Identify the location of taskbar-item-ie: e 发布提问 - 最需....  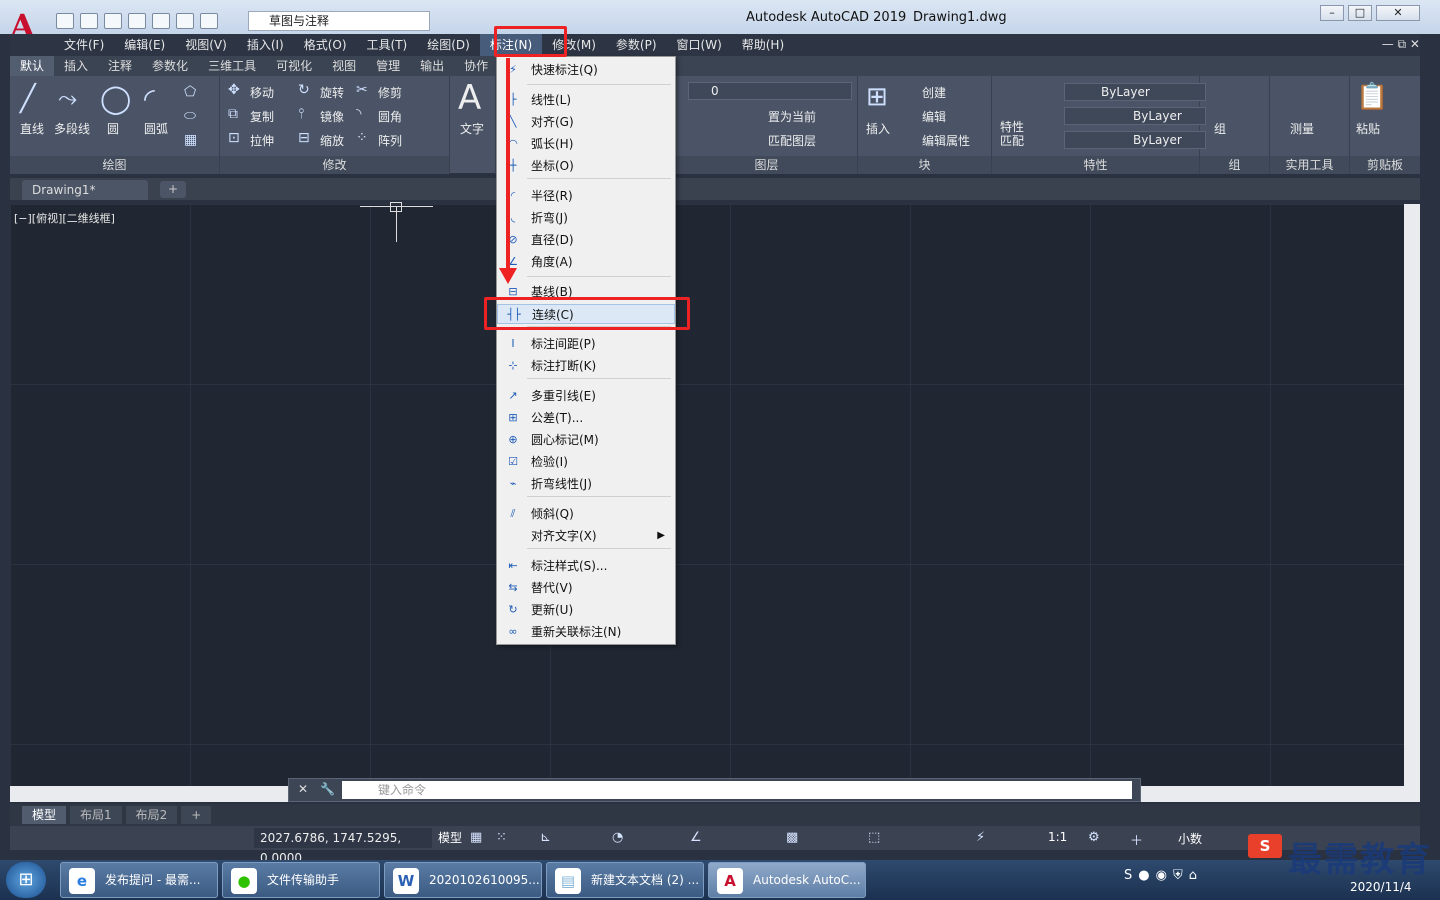
(139, 880).